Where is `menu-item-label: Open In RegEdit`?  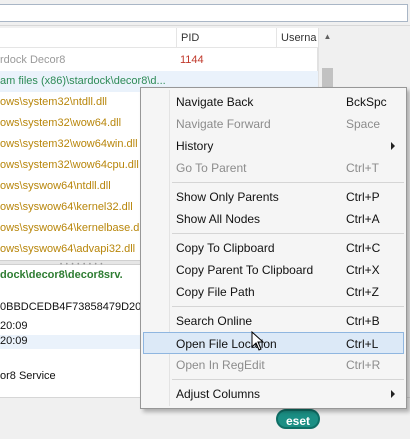 menu-item-label: Open In RegEdit is located at coordinates (220, 365).